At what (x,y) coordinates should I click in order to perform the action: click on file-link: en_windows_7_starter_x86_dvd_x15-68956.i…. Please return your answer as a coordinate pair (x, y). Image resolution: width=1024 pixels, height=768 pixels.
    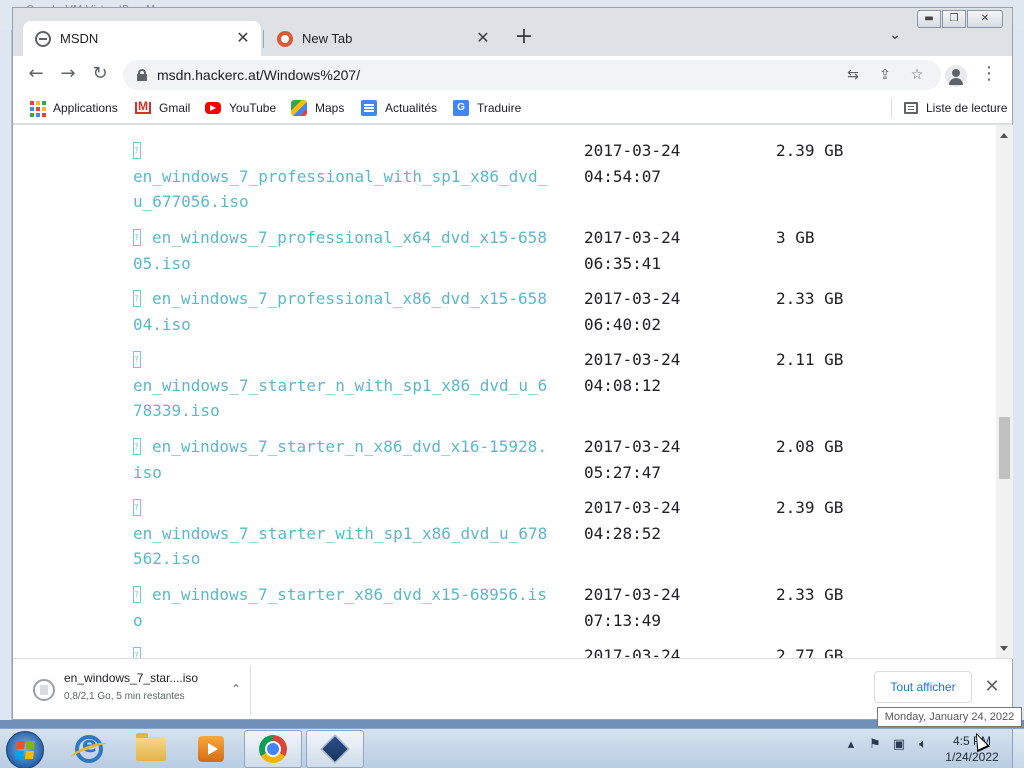
    Looking at the image, I should click on (343, 607).